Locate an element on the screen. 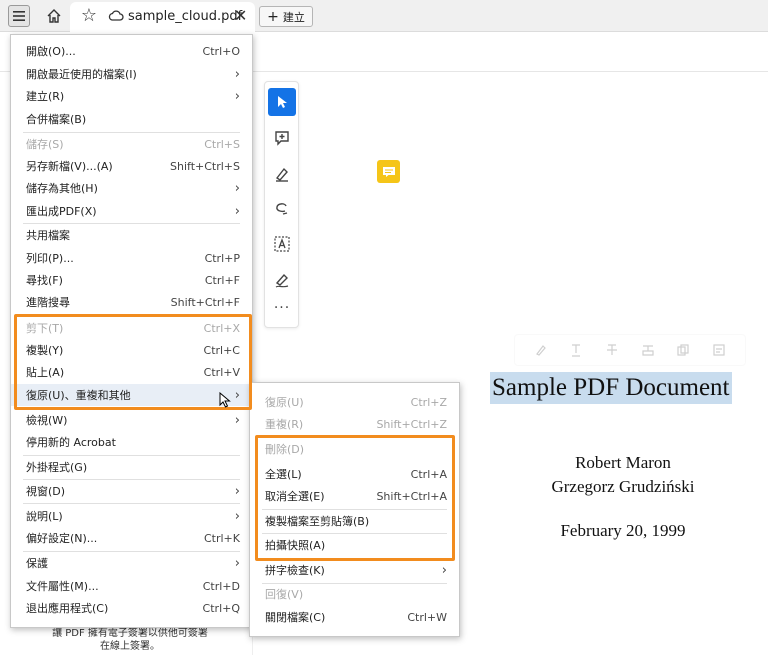  menu-item-plugins: 外掛程式(G) is located at coordinates (131, 467).